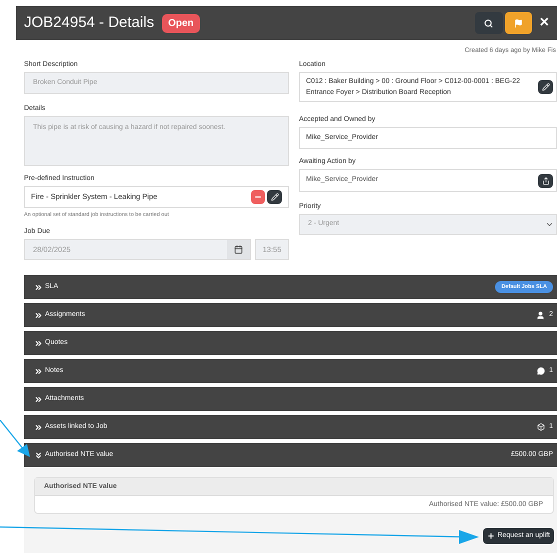 The width and height of the screenshot is (557, 553). Describe the element at coordinates (541, 371) in the screenshot. I see `comment-icon` at that location.